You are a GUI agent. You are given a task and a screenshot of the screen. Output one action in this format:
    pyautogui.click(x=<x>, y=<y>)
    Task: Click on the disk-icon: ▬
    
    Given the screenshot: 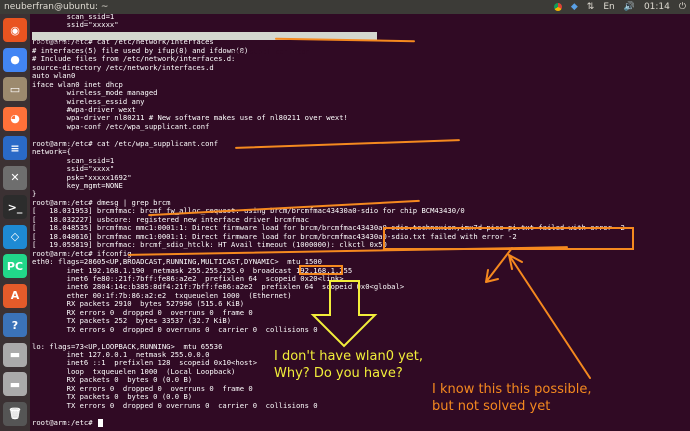 What is the action you would take?
    pyautogui.click(x=15, y=354)
    